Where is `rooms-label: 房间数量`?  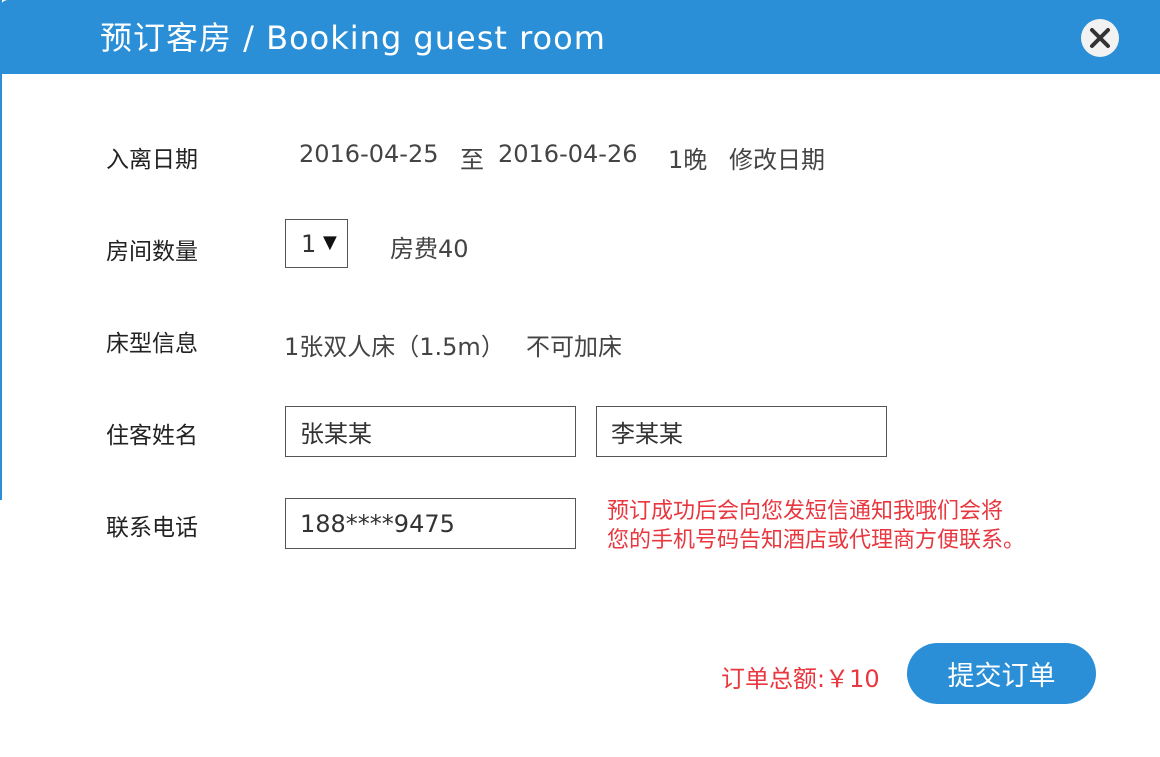 rooms-label: 房间数量 is located at coordinates (152, 252).